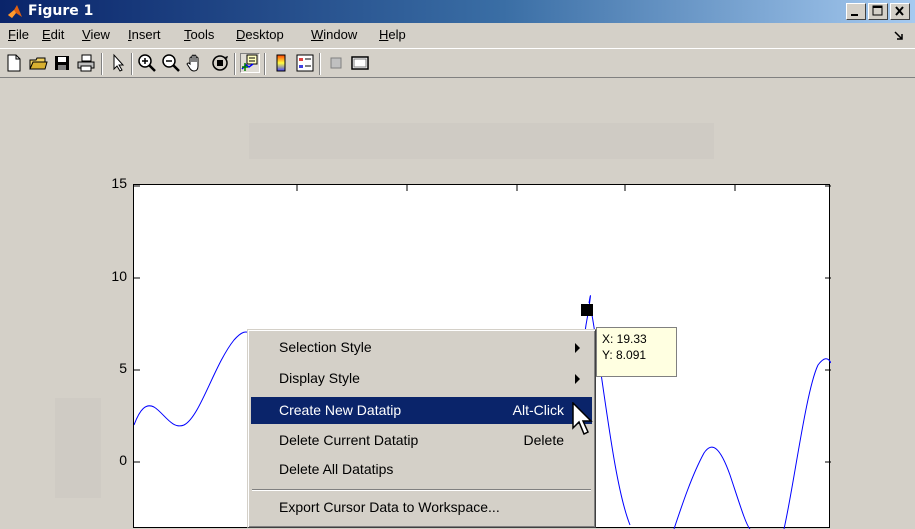 This screenshot has height=529, width=915. I want to click on ytick-label: 5, so click(123, 368).